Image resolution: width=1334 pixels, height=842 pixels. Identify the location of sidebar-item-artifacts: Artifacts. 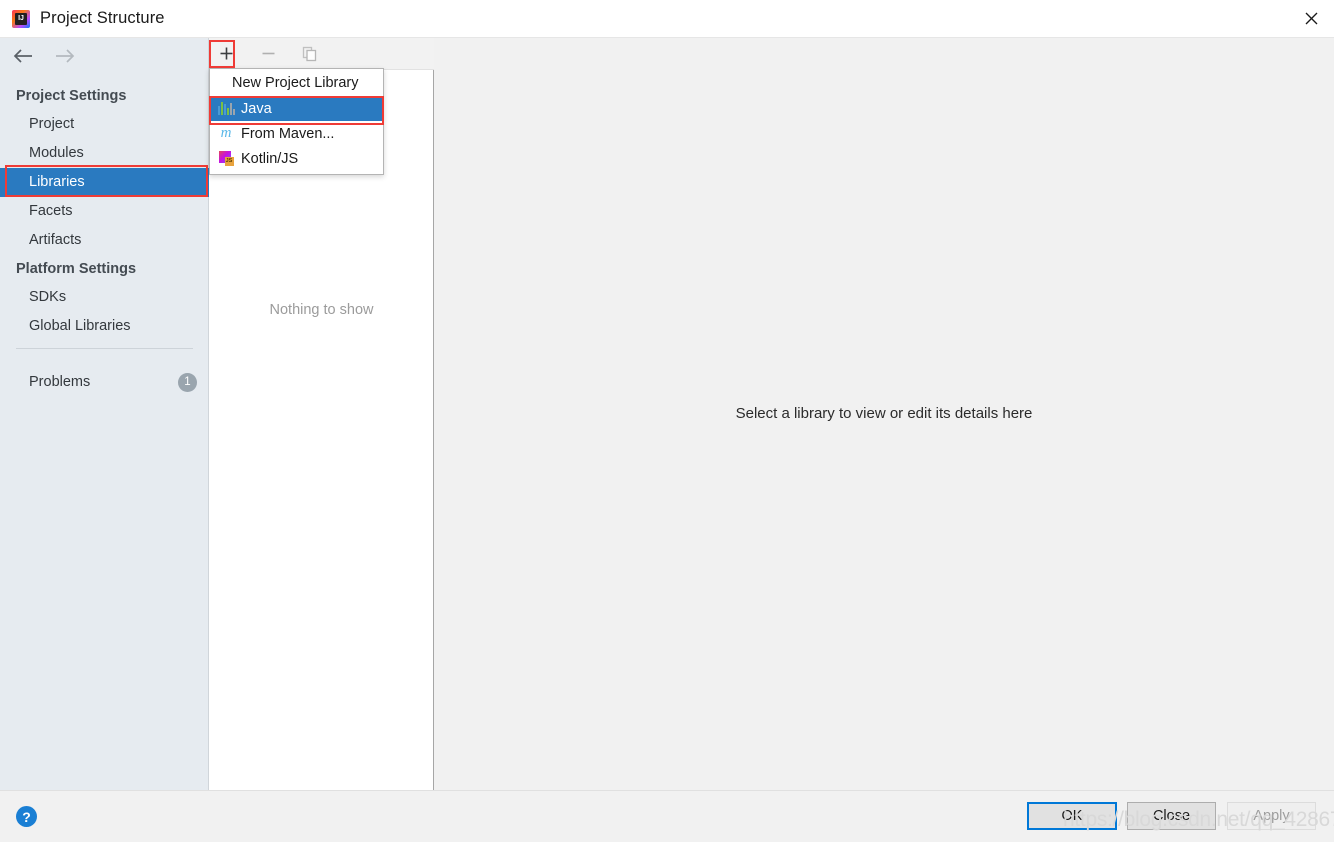
(104, 240).